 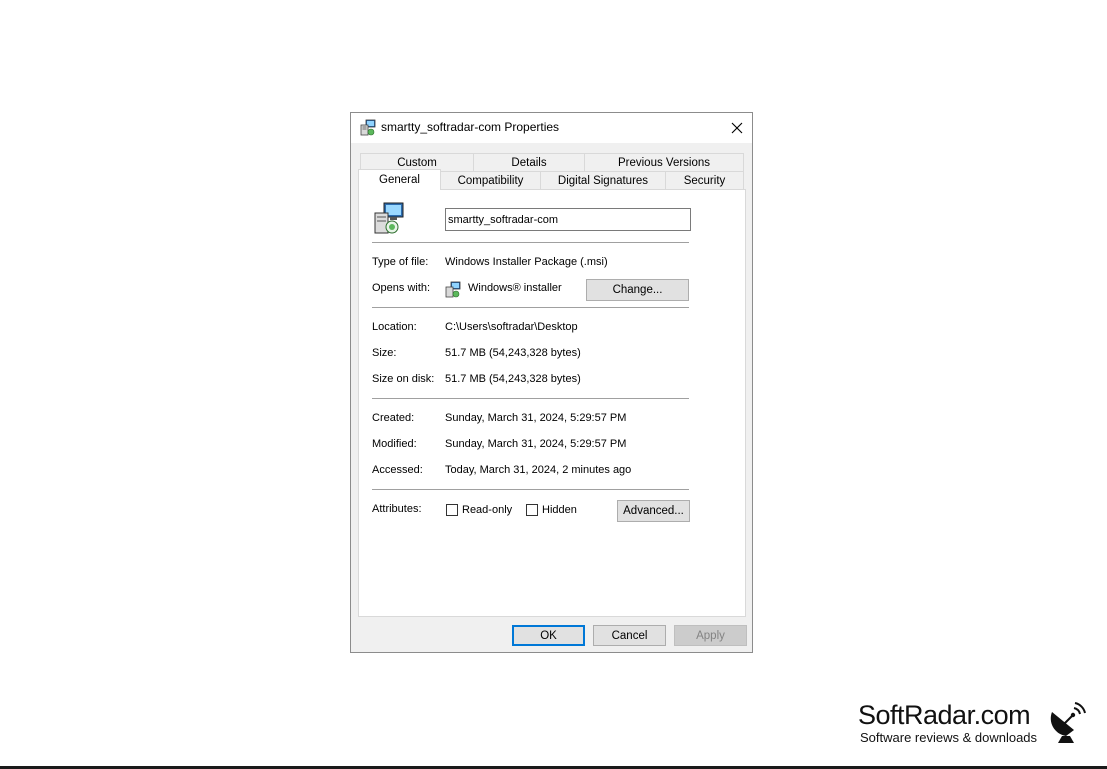 I want to click on opens-with-label: Opens with:, so click(x=401, y=288).